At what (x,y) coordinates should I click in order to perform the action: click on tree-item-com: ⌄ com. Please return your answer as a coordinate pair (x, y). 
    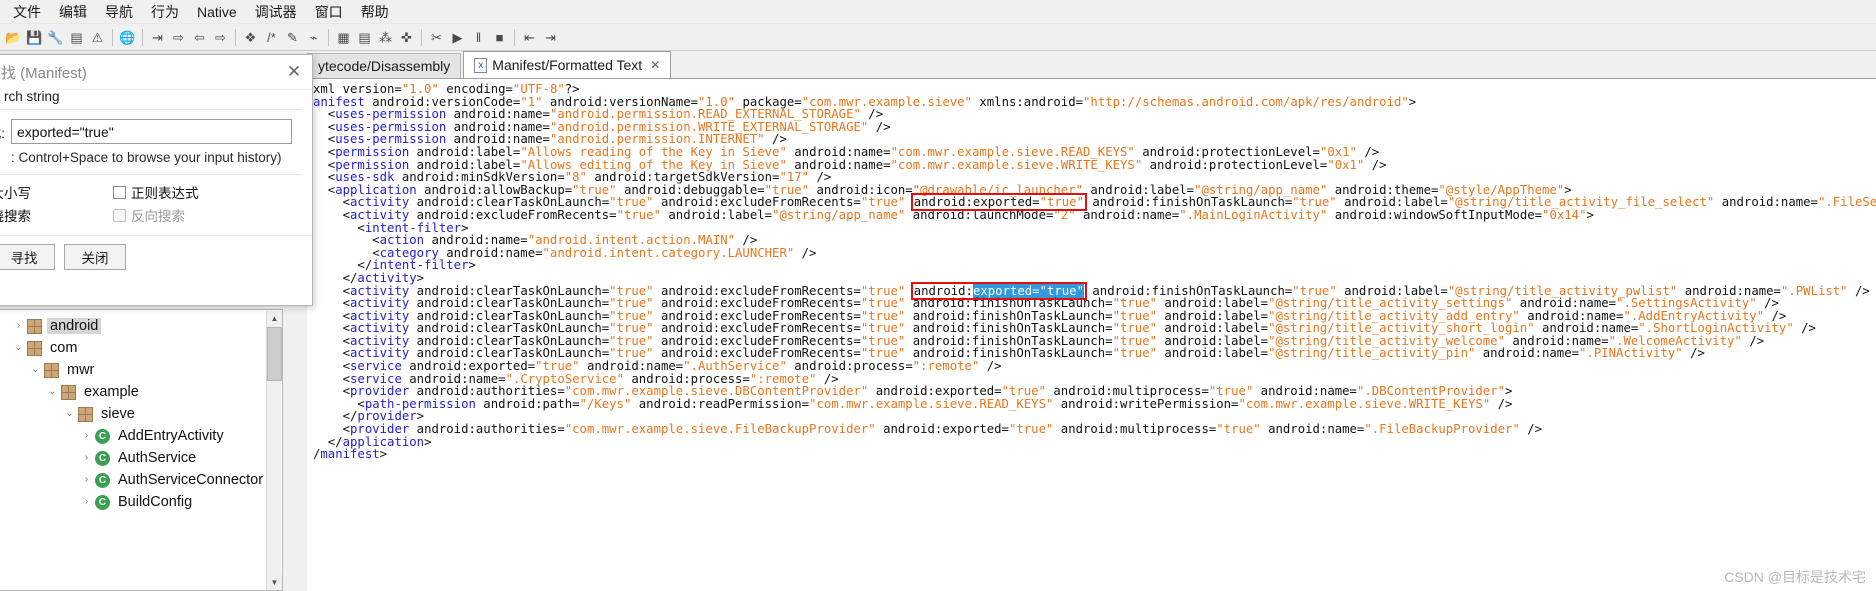
    Looking at the image, I should click on (141, 348).